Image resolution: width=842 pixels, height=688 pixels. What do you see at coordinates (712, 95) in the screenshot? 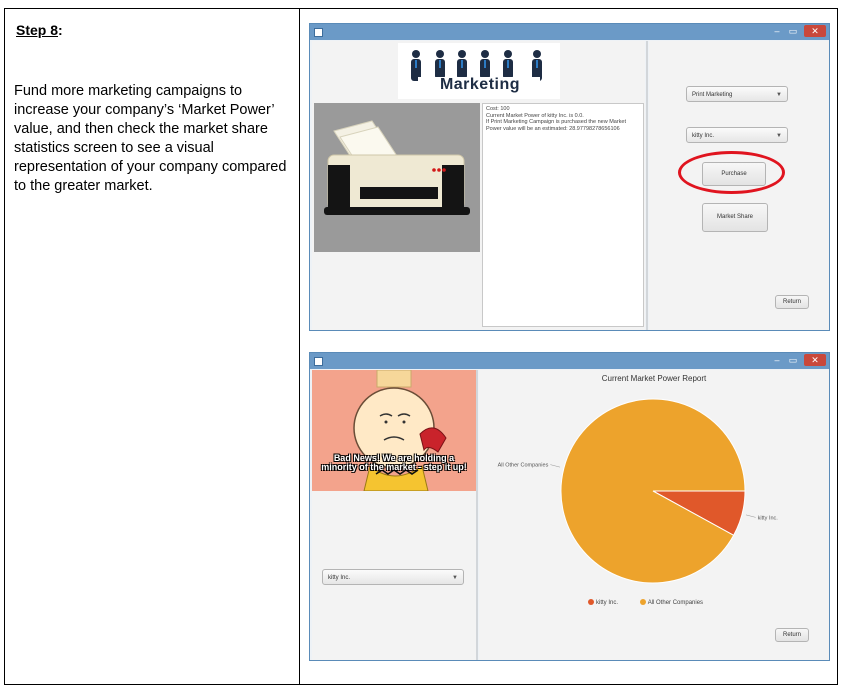
I see `campaign-select-value: Print Marketing` at bounding box center [712, 95].